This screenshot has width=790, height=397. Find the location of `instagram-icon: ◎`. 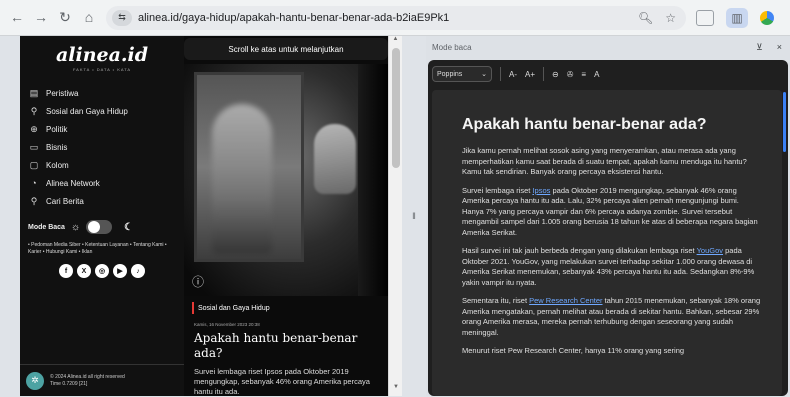

instagram-icon: ◎ is located at coordinates (102, 271).